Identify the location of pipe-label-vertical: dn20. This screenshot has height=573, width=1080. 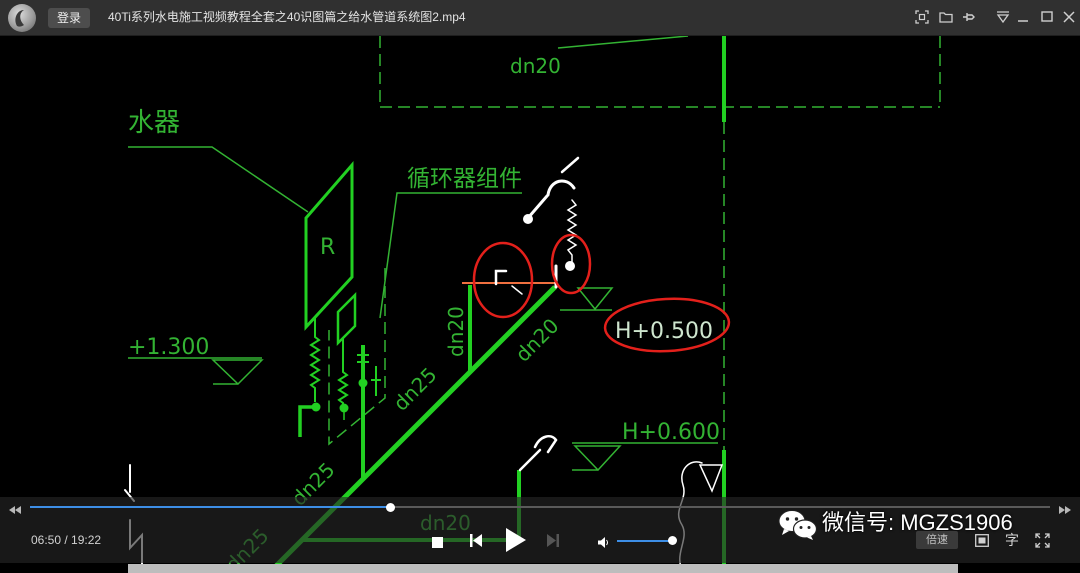
(456, 331).